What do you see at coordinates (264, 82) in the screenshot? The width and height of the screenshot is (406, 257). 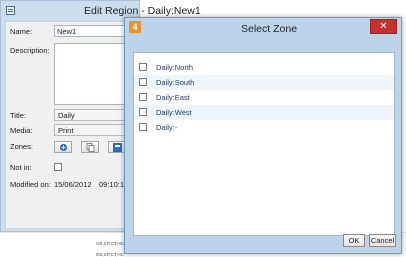 I see `zone-list-item: Daily:South` at bounding box center [264, 82].